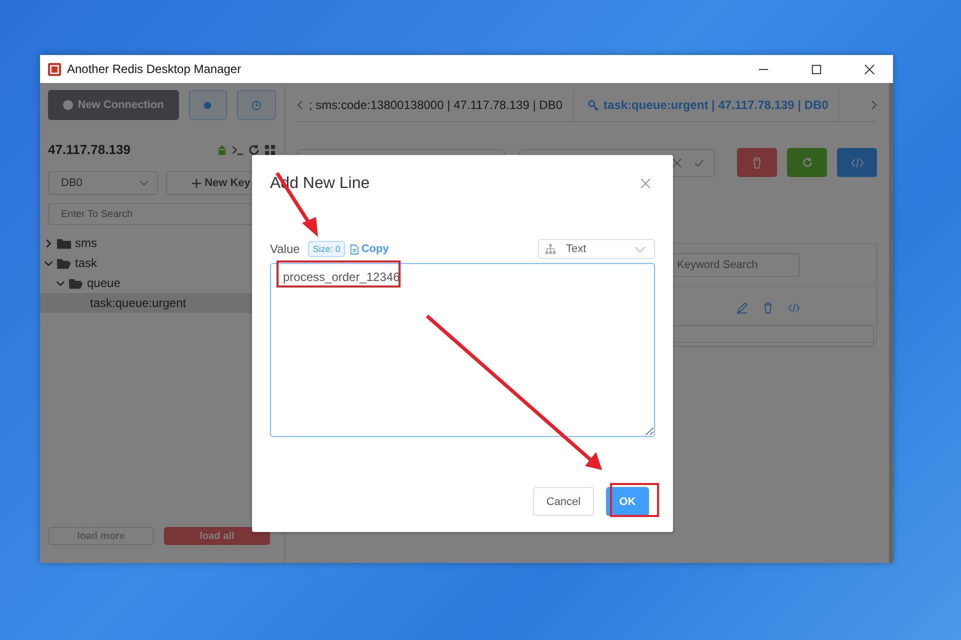 The width and height of the screenshot is (961, 640). What do you see at coordinates (217, 536) in the screenshot?
I see `load-all-button: load all` at bounding box center [217, 536].